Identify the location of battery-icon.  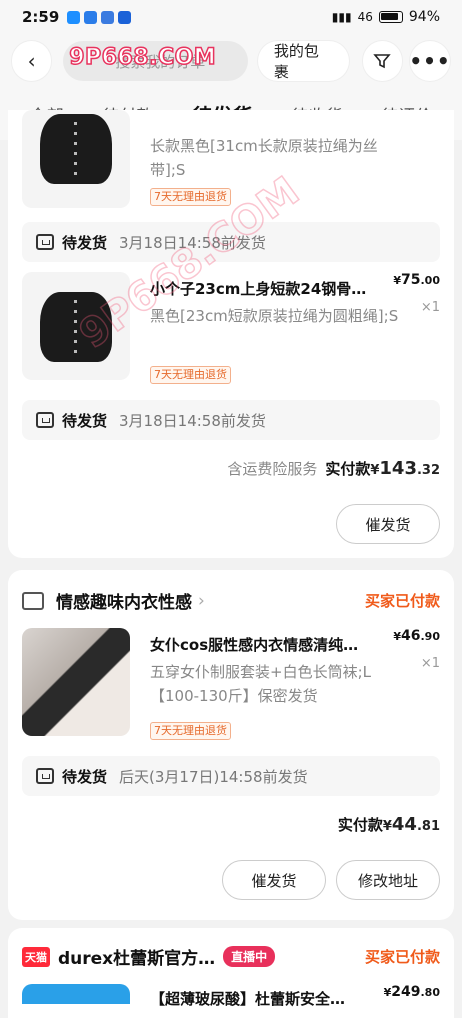
(390, 17).